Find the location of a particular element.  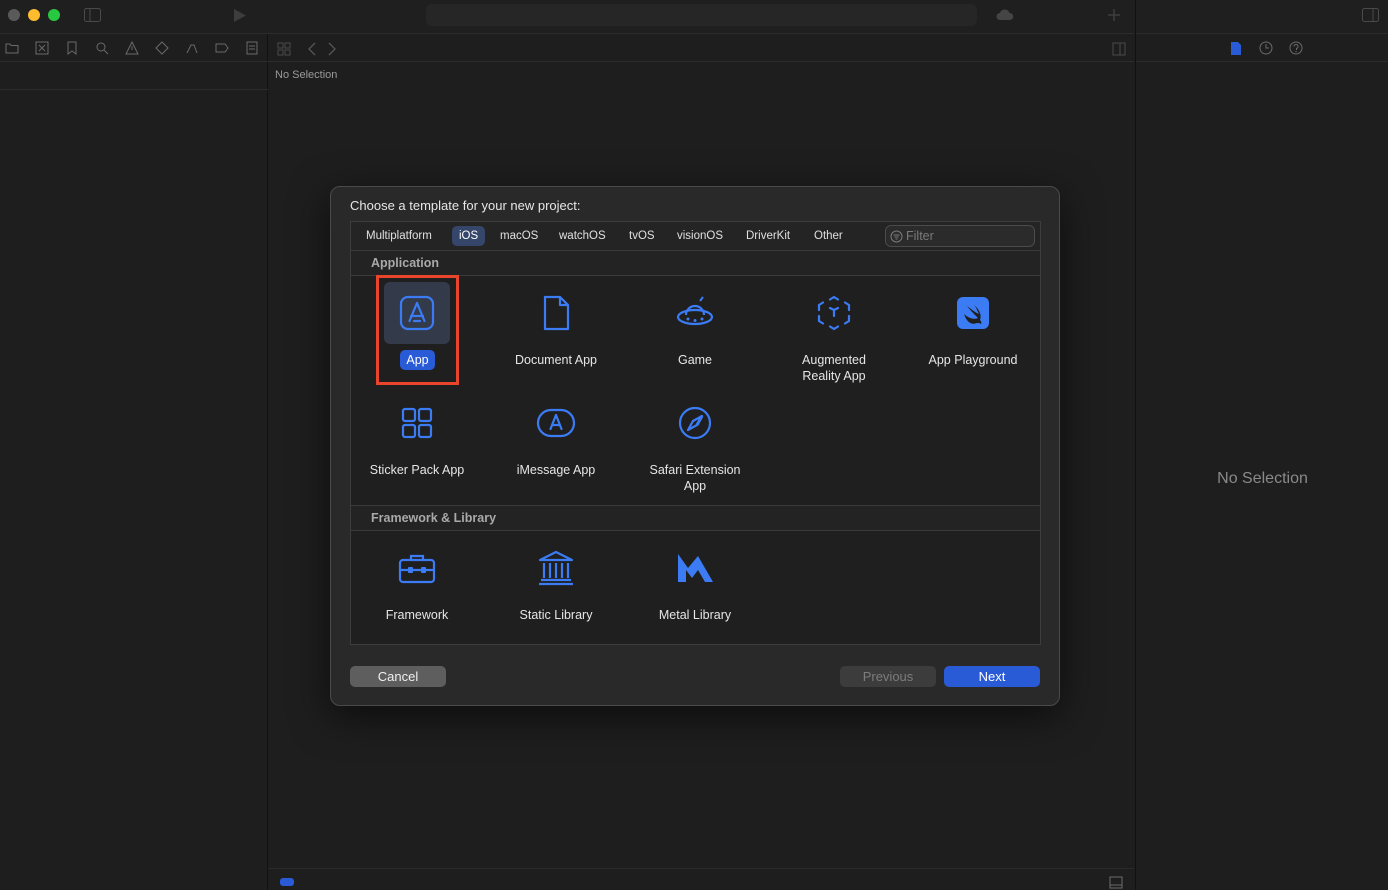

template-document-app: Document App is located at coordinates (556, 332).